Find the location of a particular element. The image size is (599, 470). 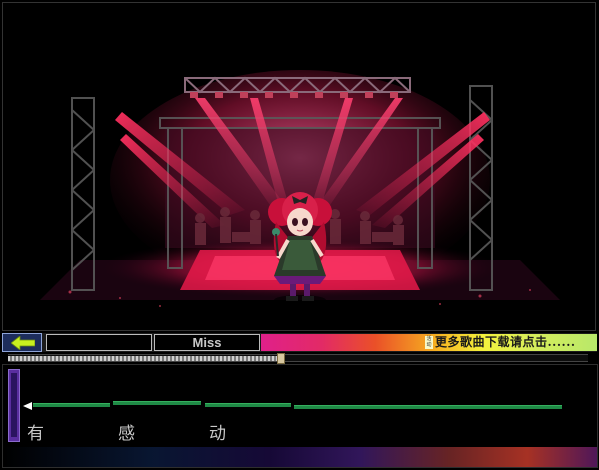

song-progress-bar is located at coordinates (298, 358).